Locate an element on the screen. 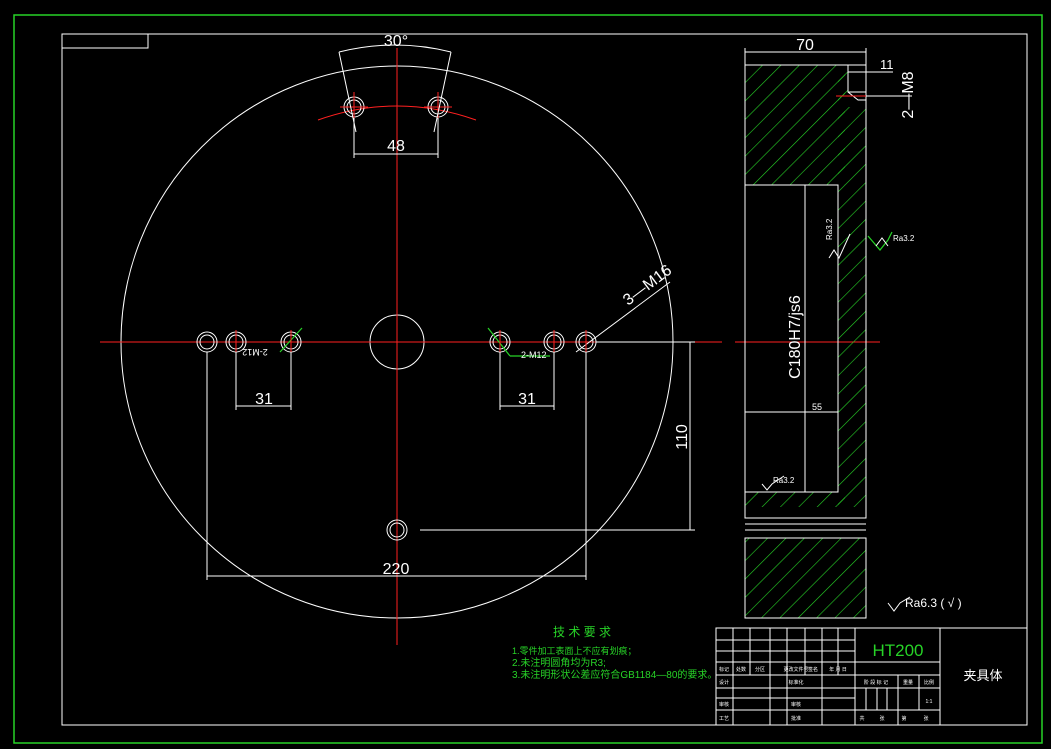 This screenshot has width=1051, height=749. scale-value: 1:1 is located at coordinates (929, 702).